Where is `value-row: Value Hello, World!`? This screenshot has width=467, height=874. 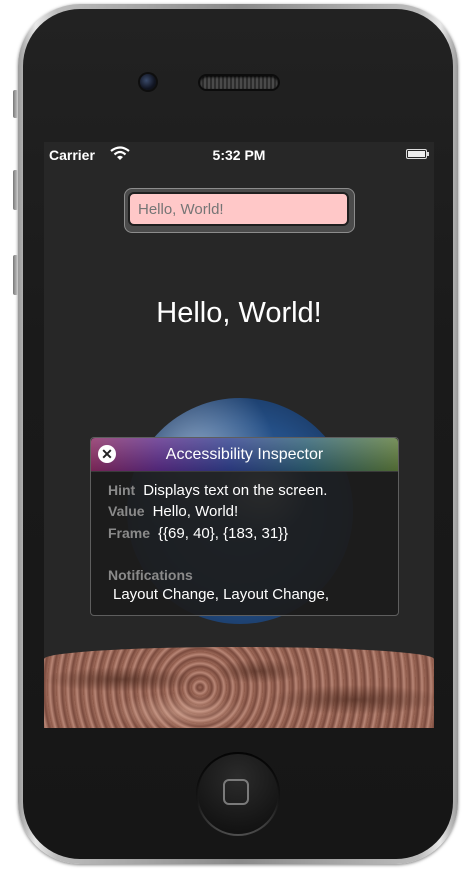
value-row: Value Hello, World! is located at coordinates (173, 511).